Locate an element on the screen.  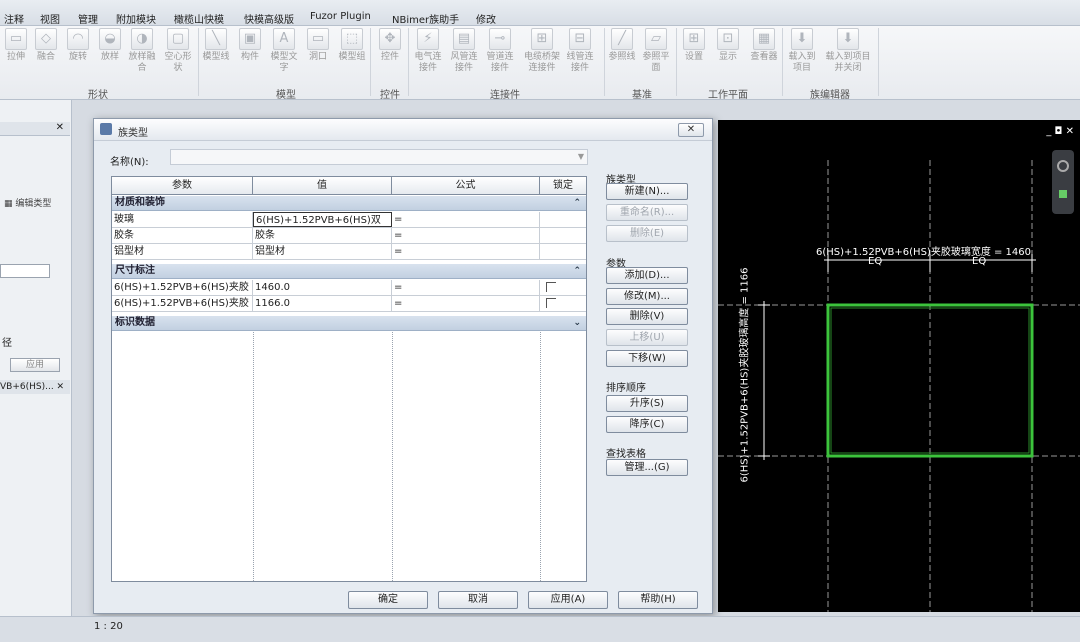
show-workplane-icon: ⊡ is located at coordinates (728, 39).